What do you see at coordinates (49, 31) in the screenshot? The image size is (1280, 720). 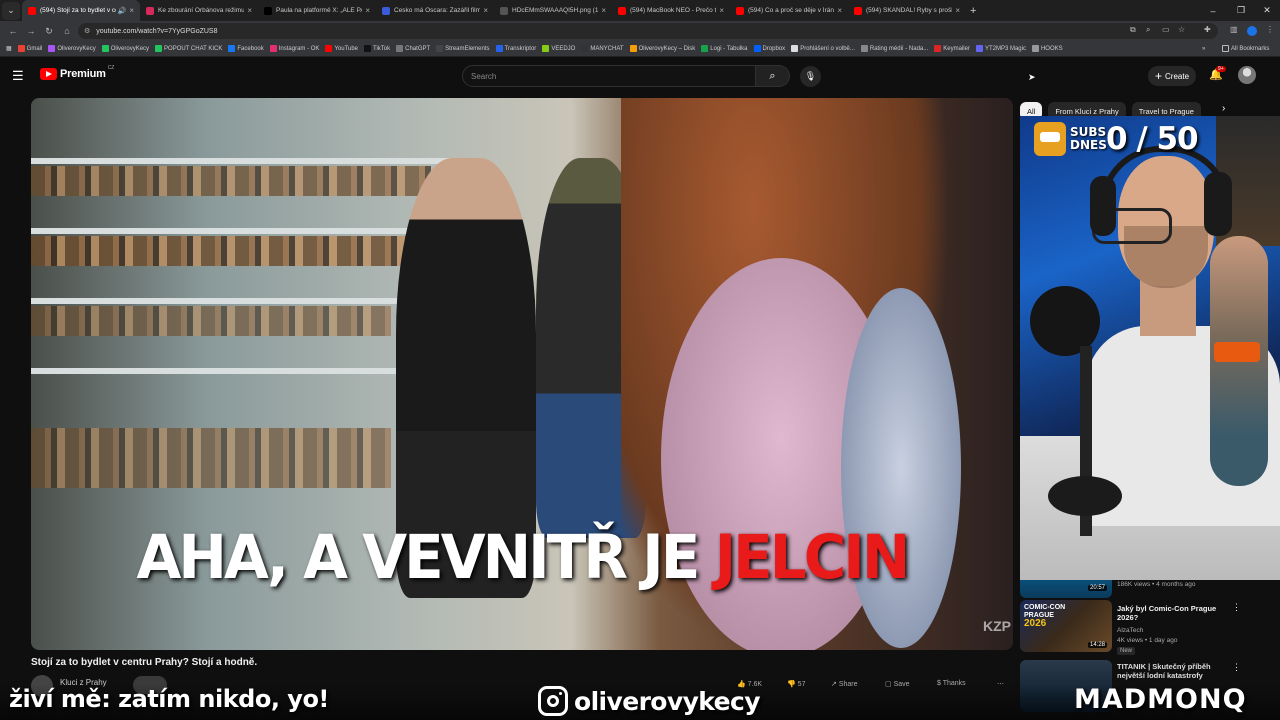 I see `reload-icon: ↻` at bounding box center [49, 31].